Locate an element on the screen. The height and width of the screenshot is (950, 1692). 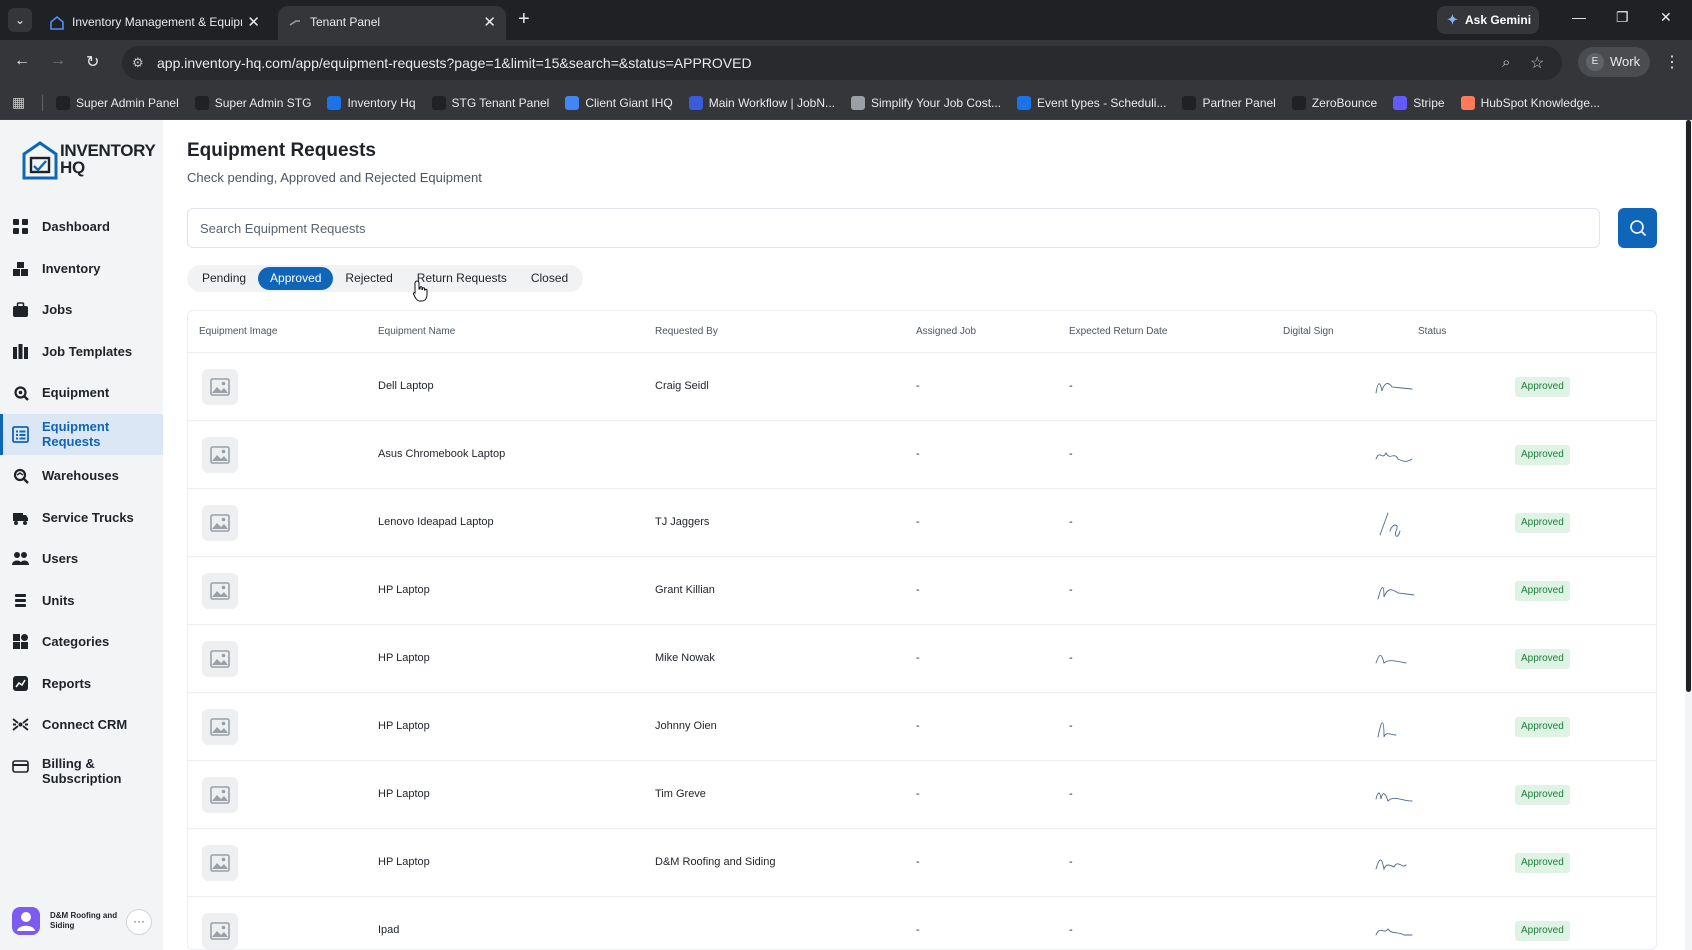
sidebar-item-label: Inventory is located at coordinates (71, 268).